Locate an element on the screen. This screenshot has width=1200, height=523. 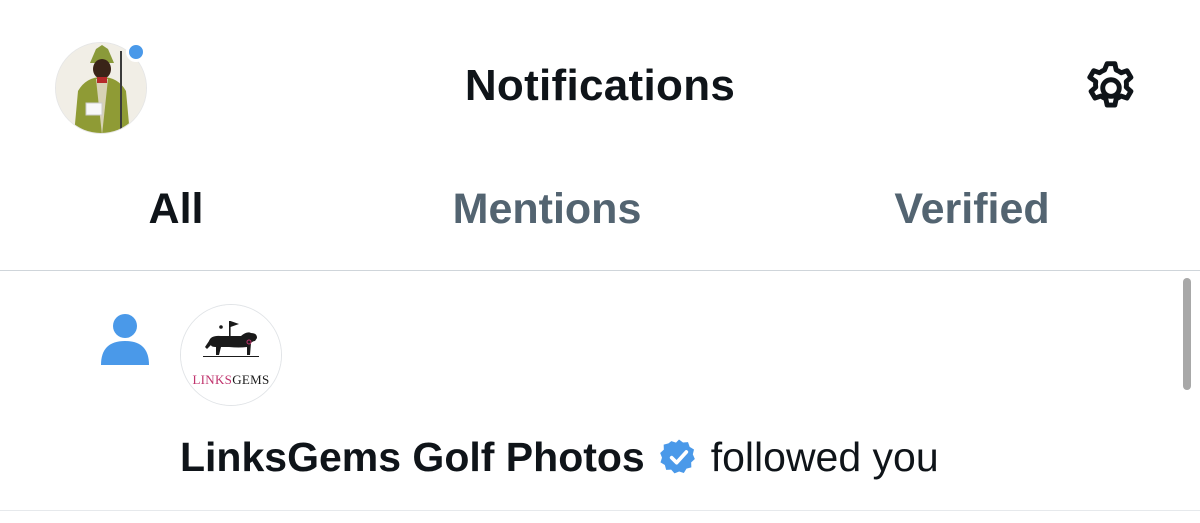
account-name-link: LinksGems Golf Photos is located at coordinates (412, 457).